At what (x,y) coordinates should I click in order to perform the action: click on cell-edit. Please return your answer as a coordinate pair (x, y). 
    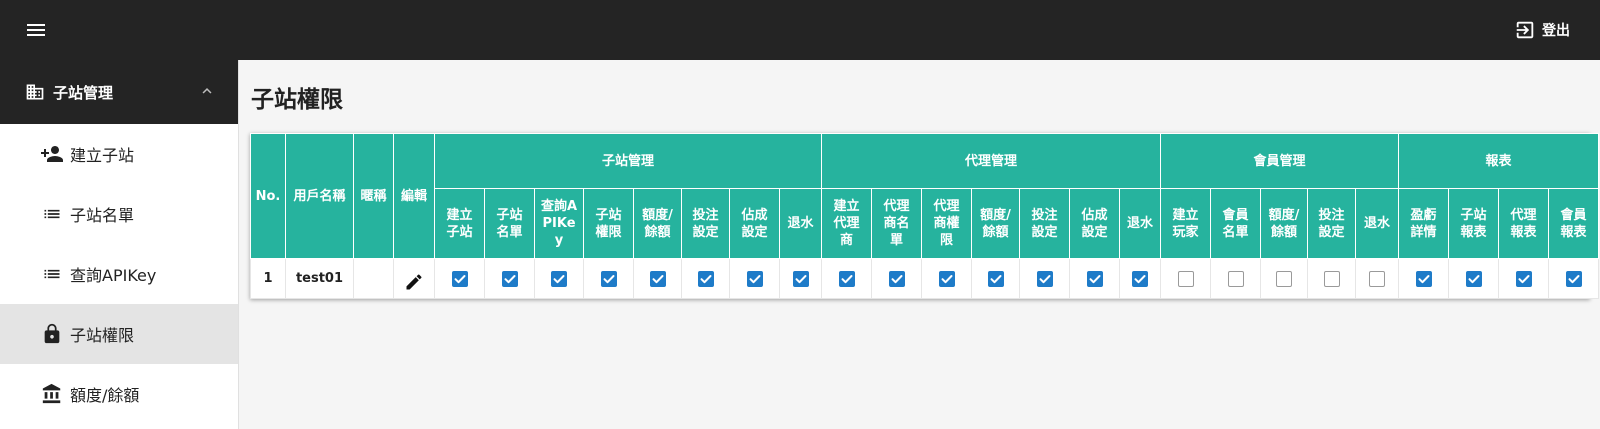
    Looking at the image, I should click on (414, 278).